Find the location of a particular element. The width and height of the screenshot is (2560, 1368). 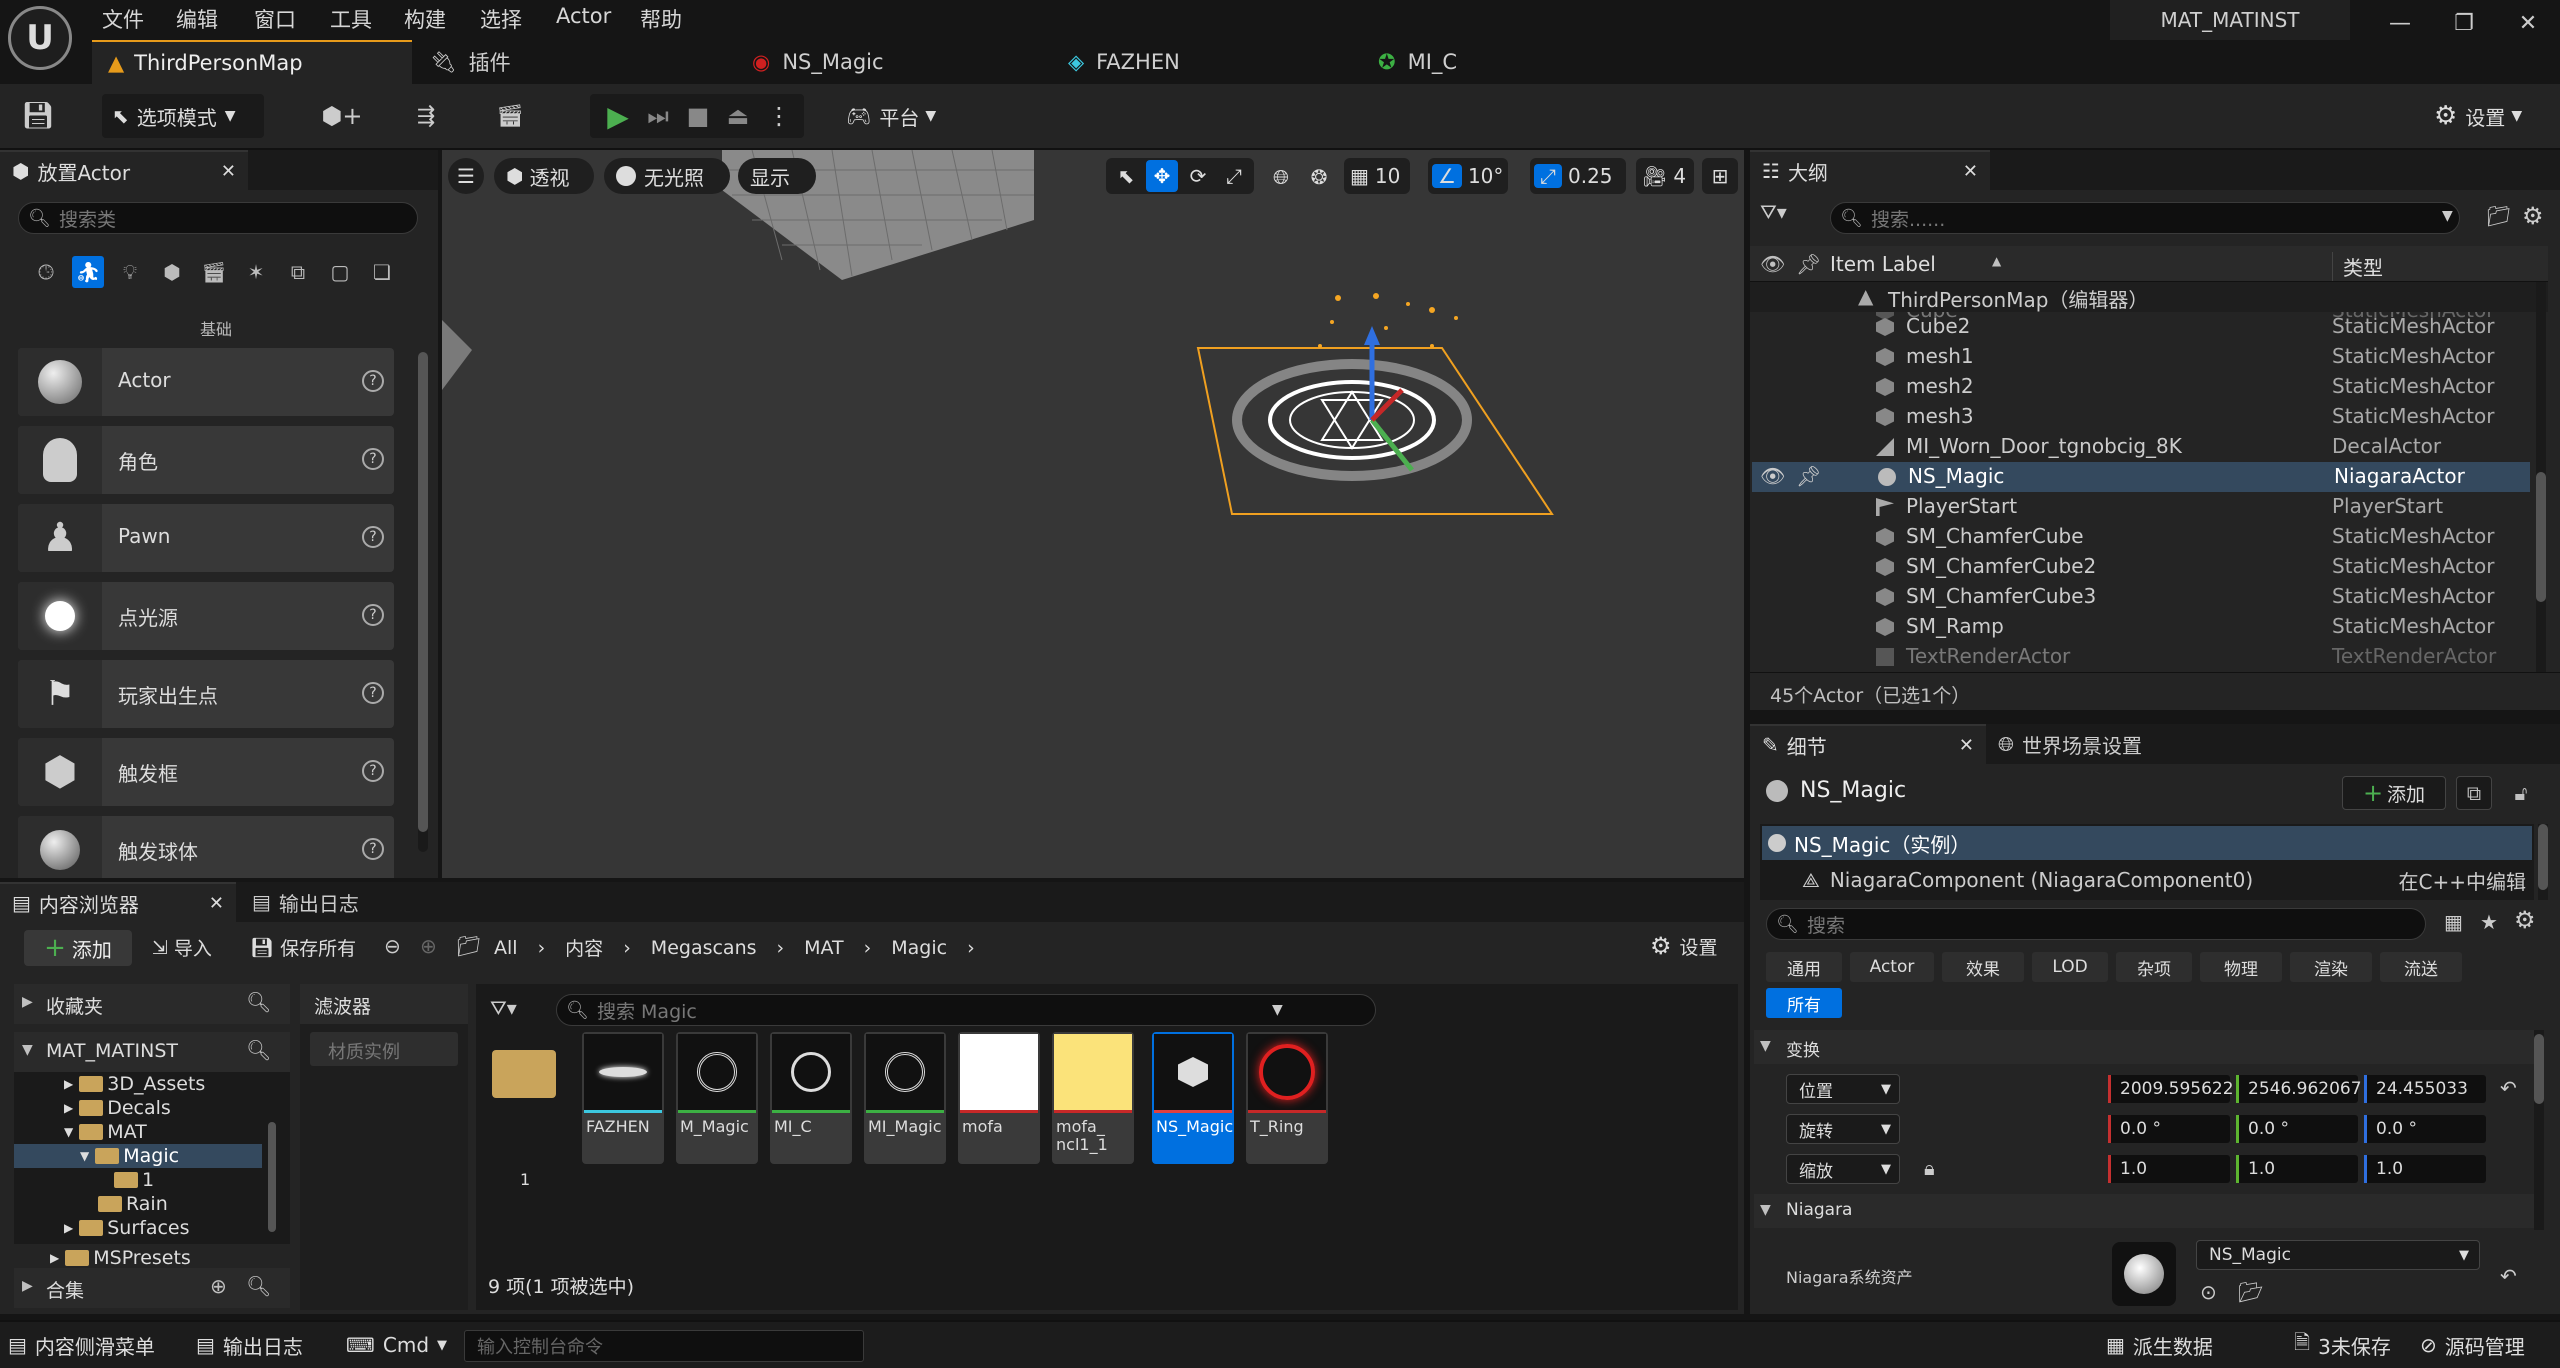

menu-edit: 编辑 is located at coordinates (197, 19).